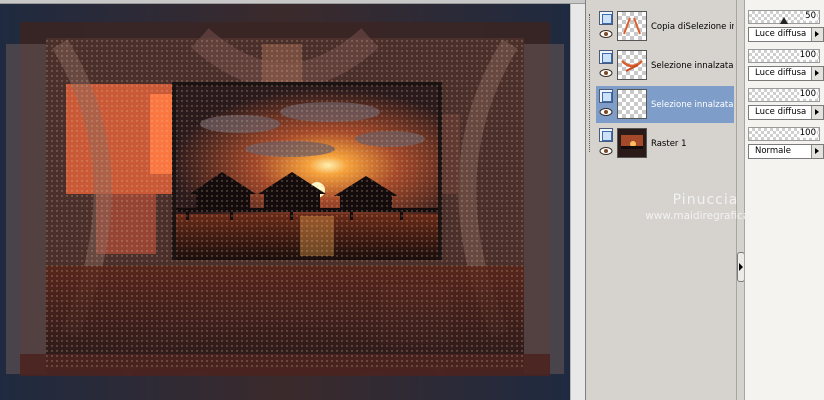 This screenshot has height=400, width=824. I want to click on orange-strokes-icon, so click(632, 26).